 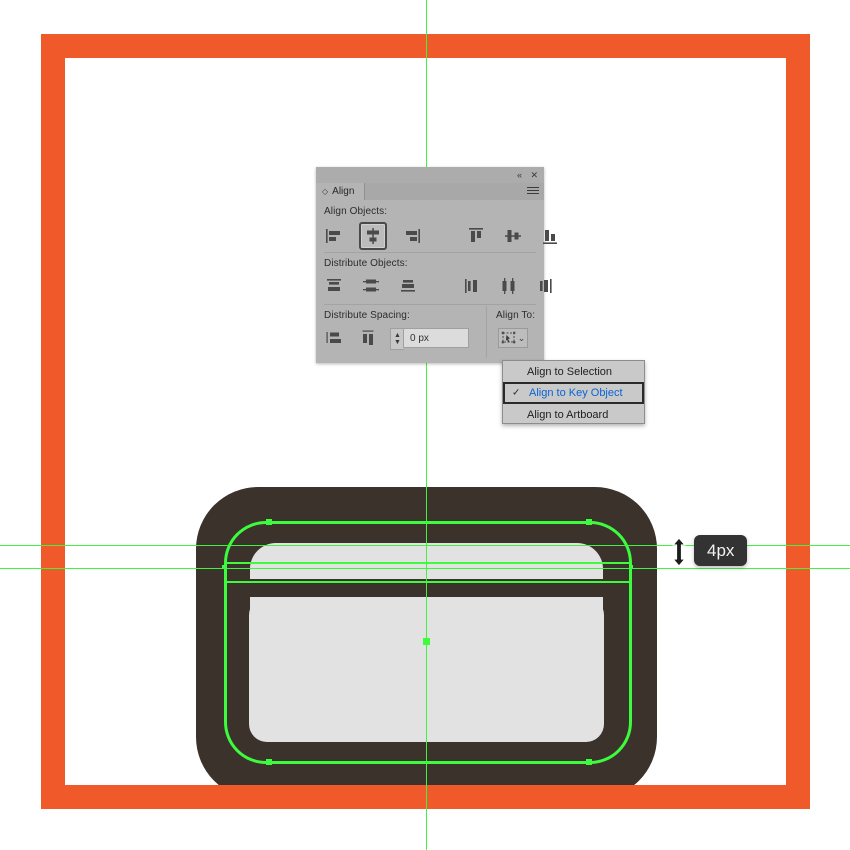 What do you see at coordinates (516, 393) in the screenshot?
I see `checkmark-icon: ✓` at bounding box center [516, 393].